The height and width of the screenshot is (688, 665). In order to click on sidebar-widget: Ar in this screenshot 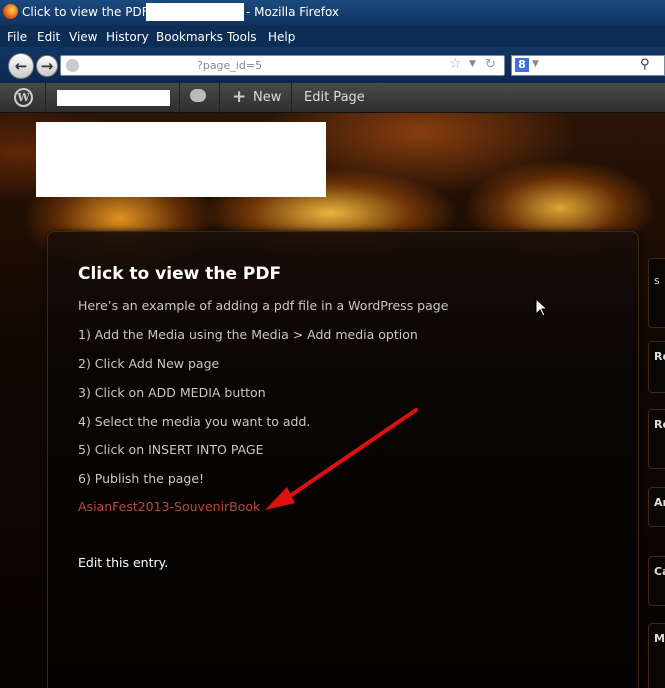, I will do `click(656, 507)`.